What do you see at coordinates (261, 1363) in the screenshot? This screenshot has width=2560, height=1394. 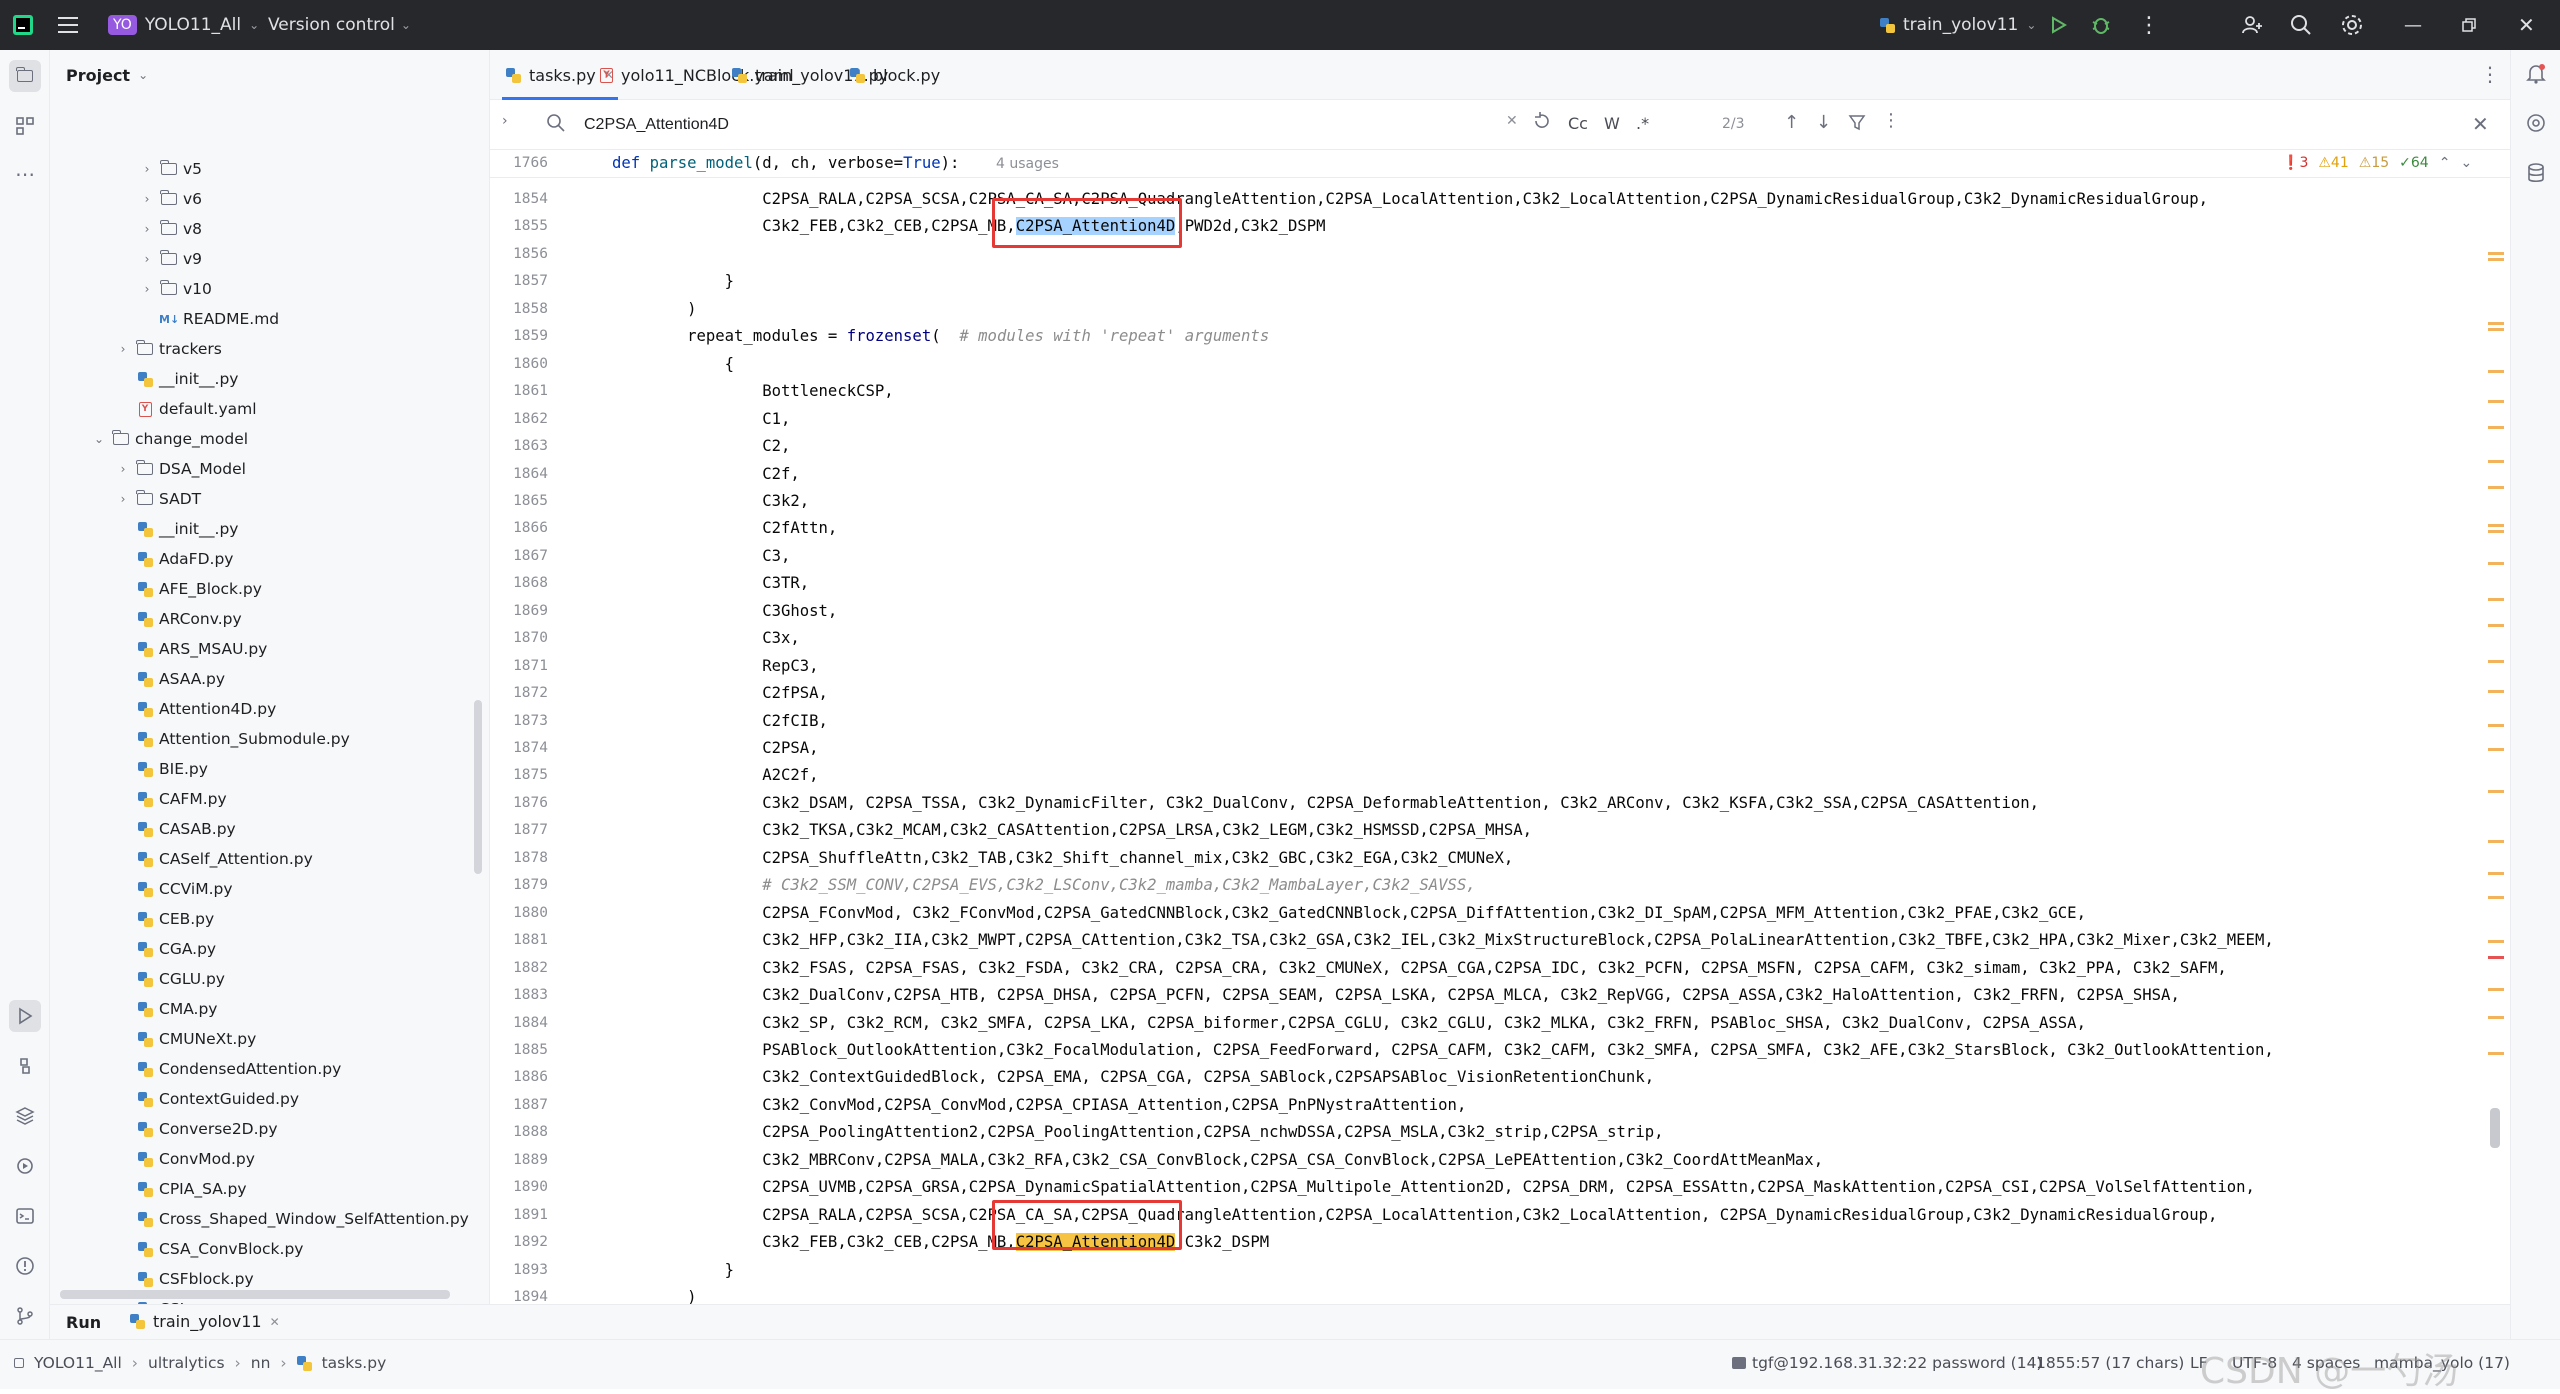 I see `breadcrumb-item: nn` at bounding box center [261, 1363].